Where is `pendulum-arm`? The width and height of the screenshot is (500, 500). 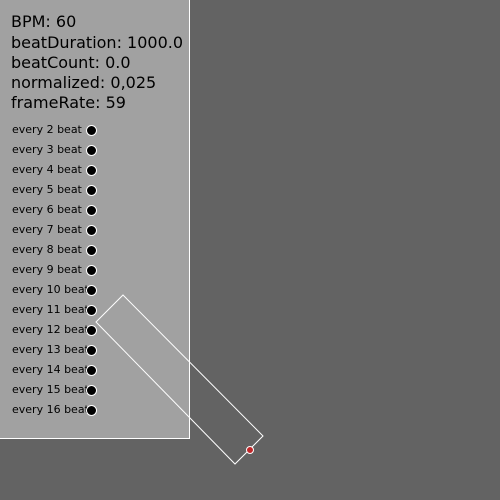
pendulum-arm is located at coordinates (179, 379).